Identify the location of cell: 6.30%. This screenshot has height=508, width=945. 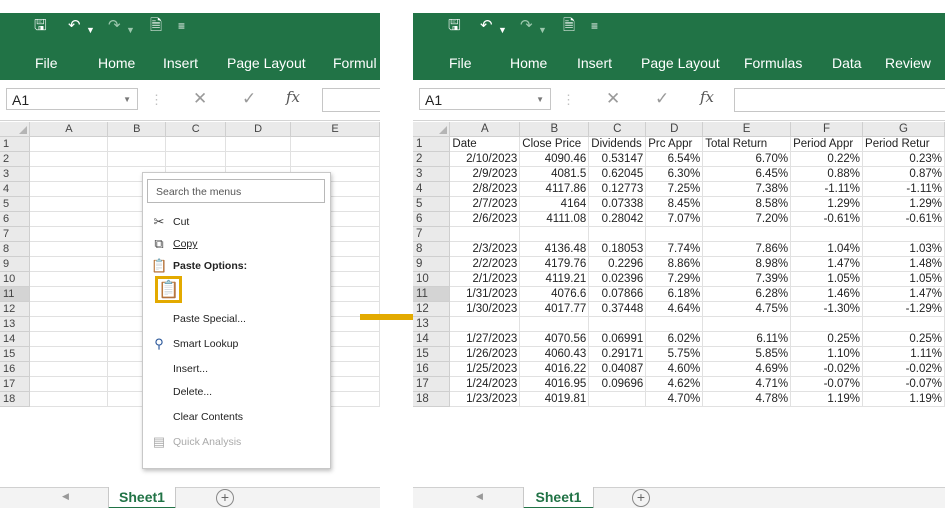
(674, 174).